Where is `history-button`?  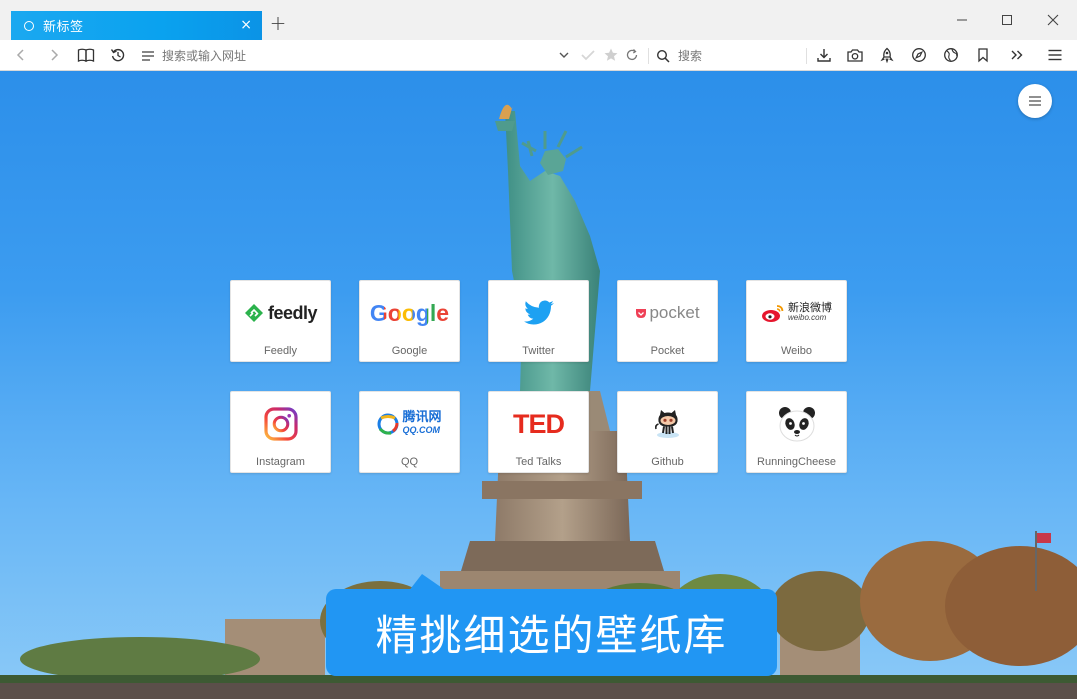
history-button is located at coordinates (118, 55).